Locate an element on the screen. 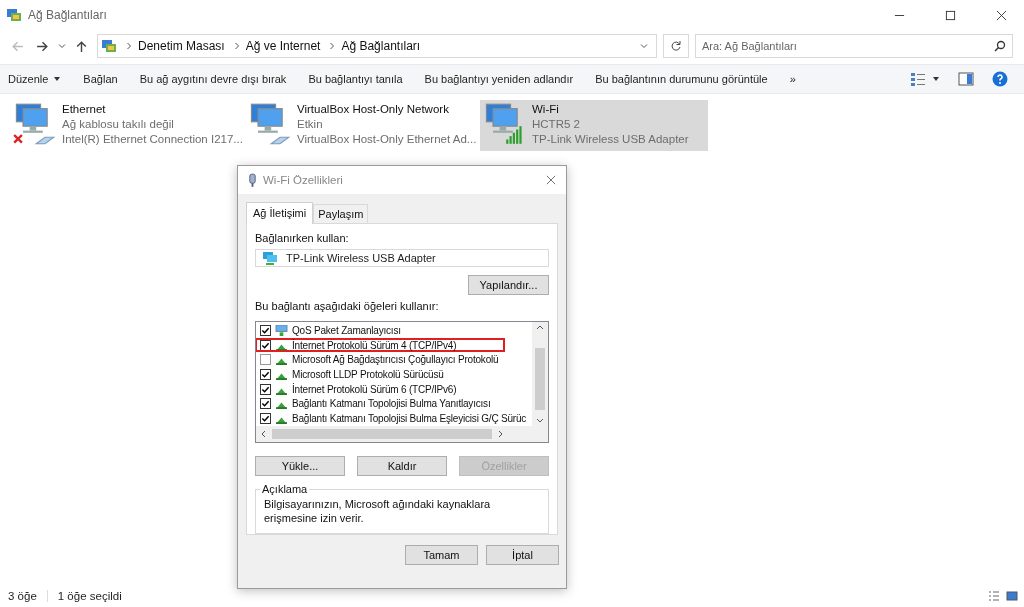 The image size is (1024, 607). maximize-icon is located at coordinates (950, 15).